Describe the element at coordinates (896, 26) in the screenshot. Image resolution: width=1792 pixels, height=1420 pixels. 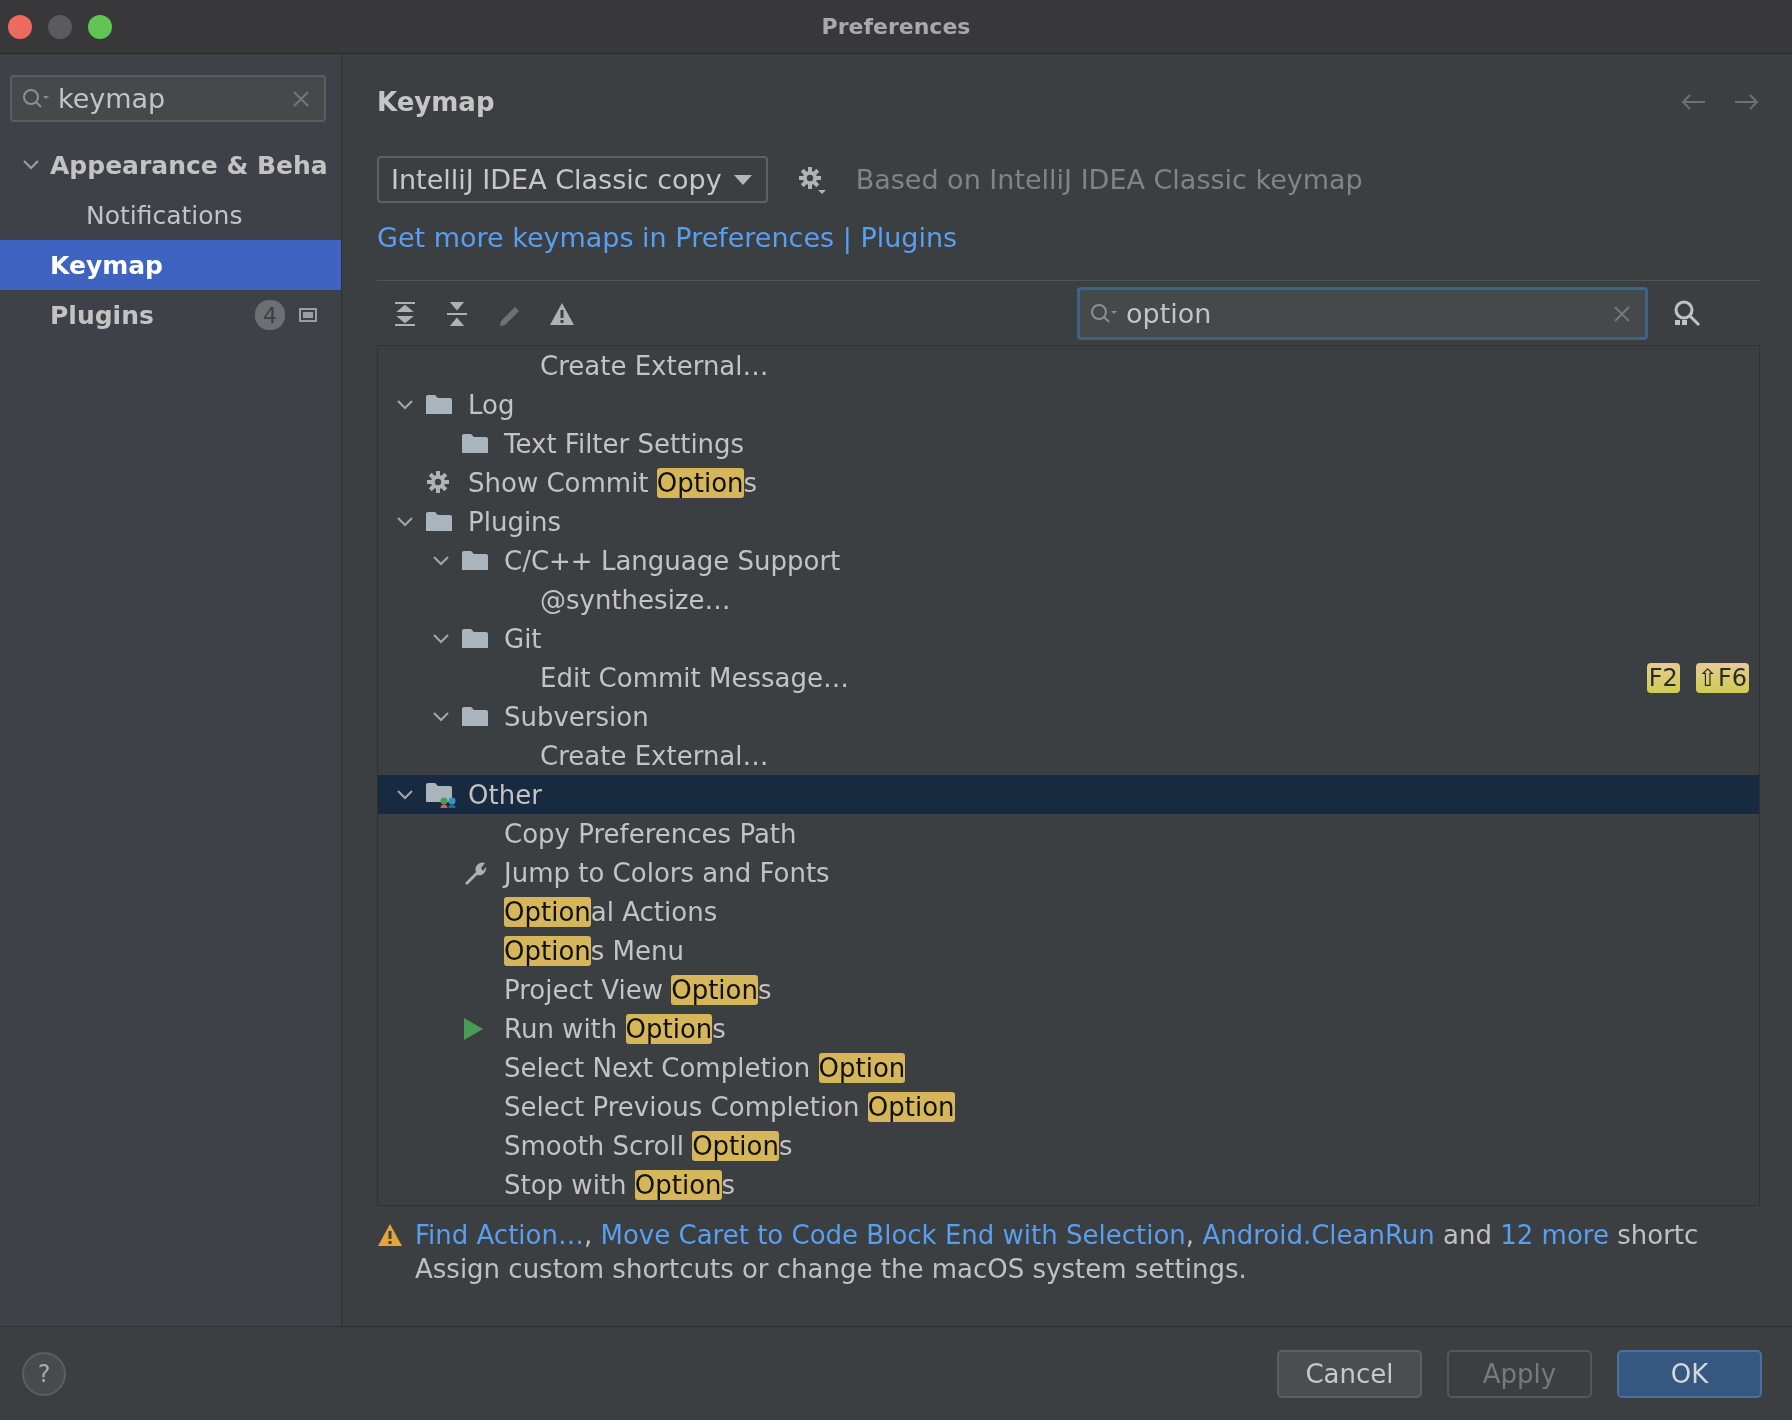
I see `window-title: Preferences` at that location.